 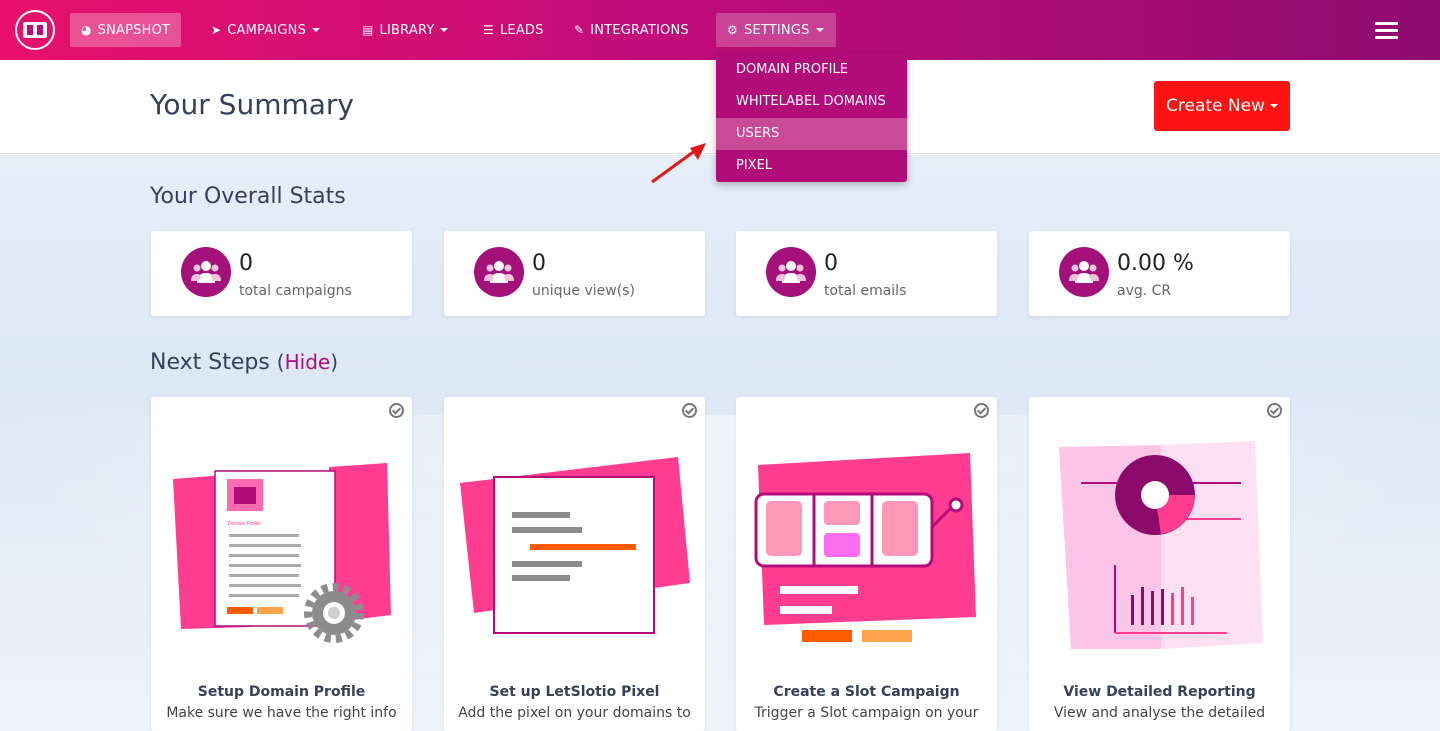 I want to click on nav-integrations-label: INTEGRATIONS, so click(x=639, y=30).